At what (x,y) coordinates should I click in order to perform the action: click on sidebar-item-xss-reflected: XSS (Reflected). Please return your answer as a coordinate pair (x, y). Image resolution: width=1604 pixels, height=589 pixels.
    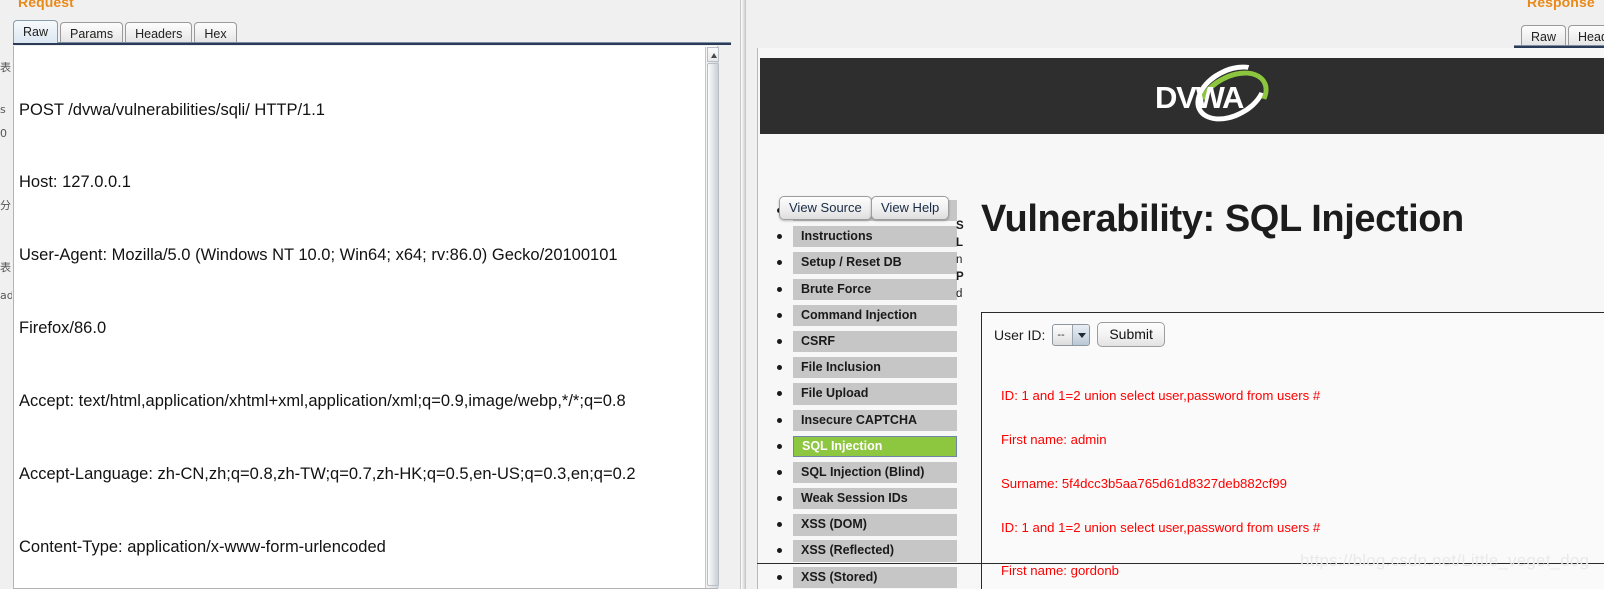
    Looking at the image, I should click on (864, 551).